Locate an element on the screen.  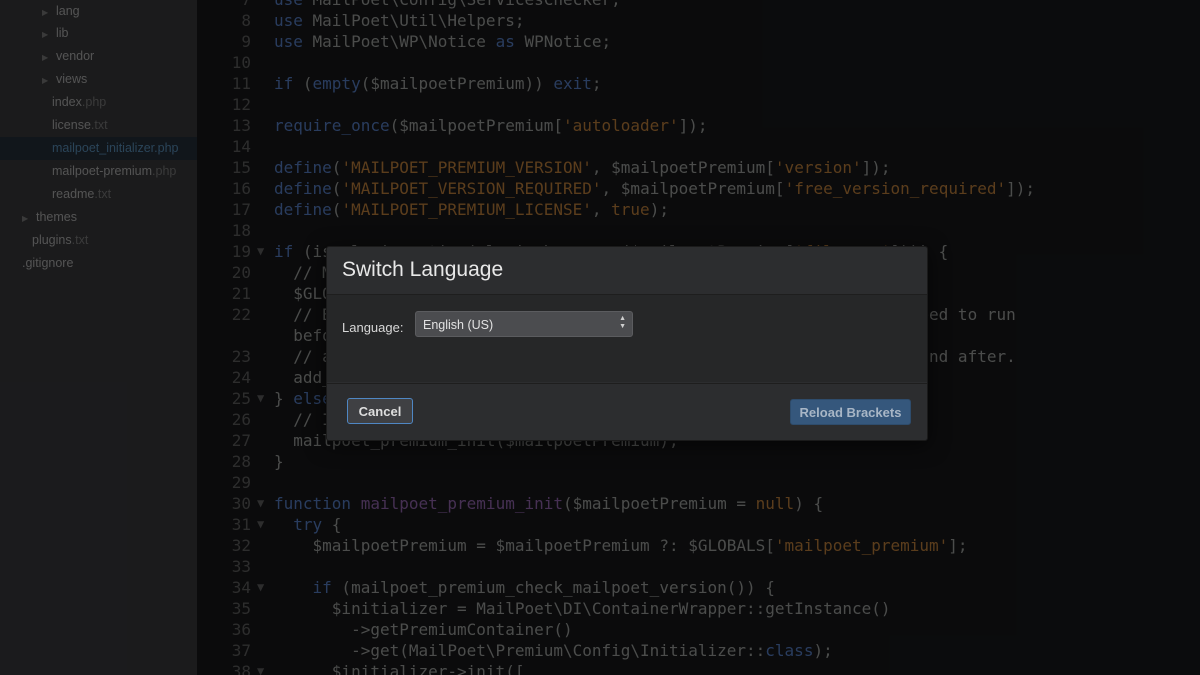
cancel-button: Cancel is located at coordinates (380, 411).